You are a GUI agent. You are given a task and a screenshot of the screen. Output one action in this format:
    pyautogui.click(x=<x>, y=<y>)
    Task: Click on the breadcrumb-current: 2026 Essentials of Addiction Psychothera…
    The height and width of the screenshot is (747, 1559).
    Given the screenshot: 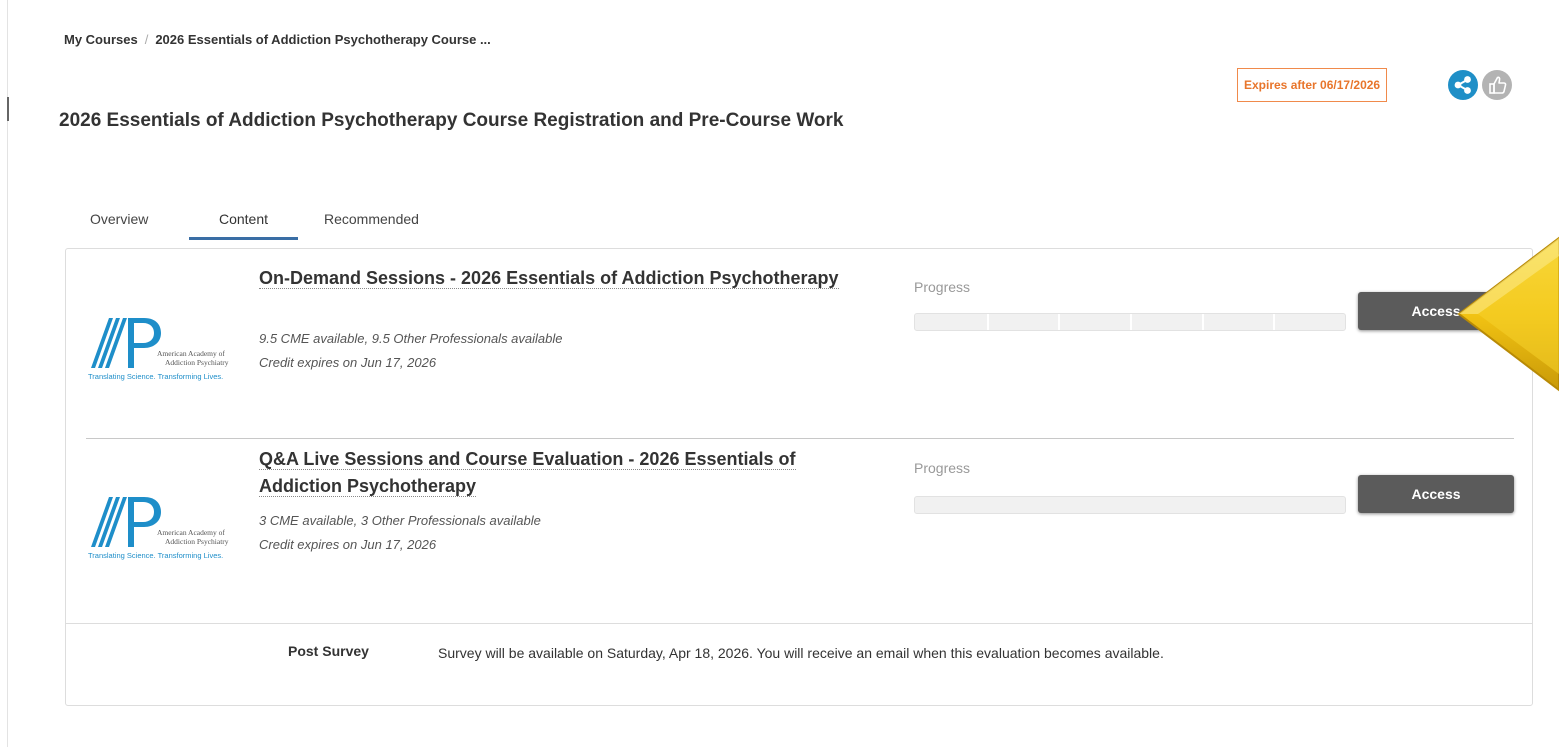 What is the action you would take?
    pyautogui.click(x=323, y=39)
    